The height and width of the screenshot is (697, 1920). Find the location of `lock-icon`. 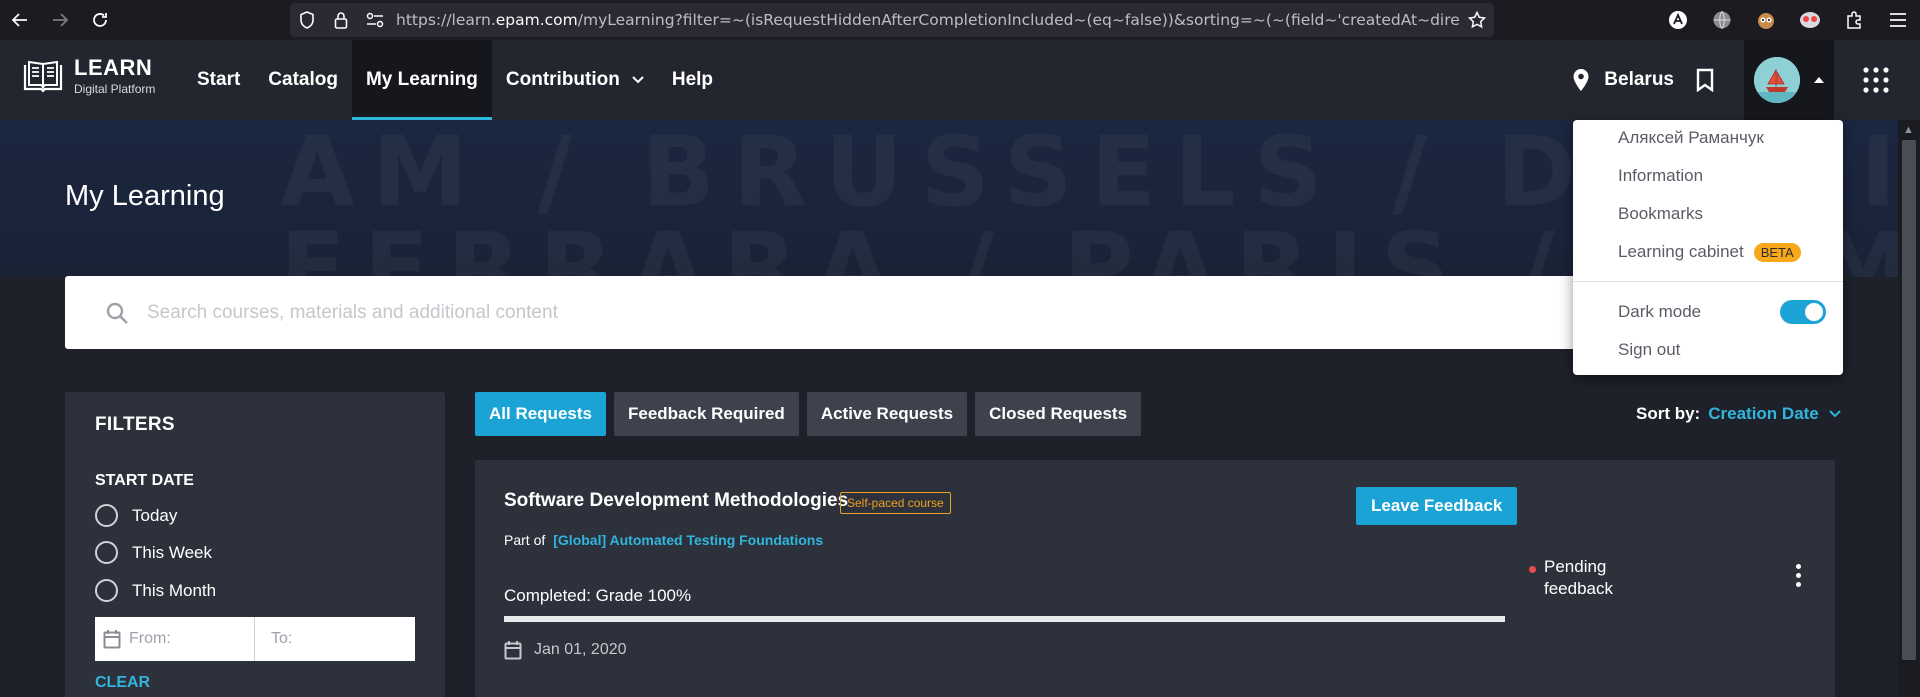

lock-icon is located at coordinates (341, 20).